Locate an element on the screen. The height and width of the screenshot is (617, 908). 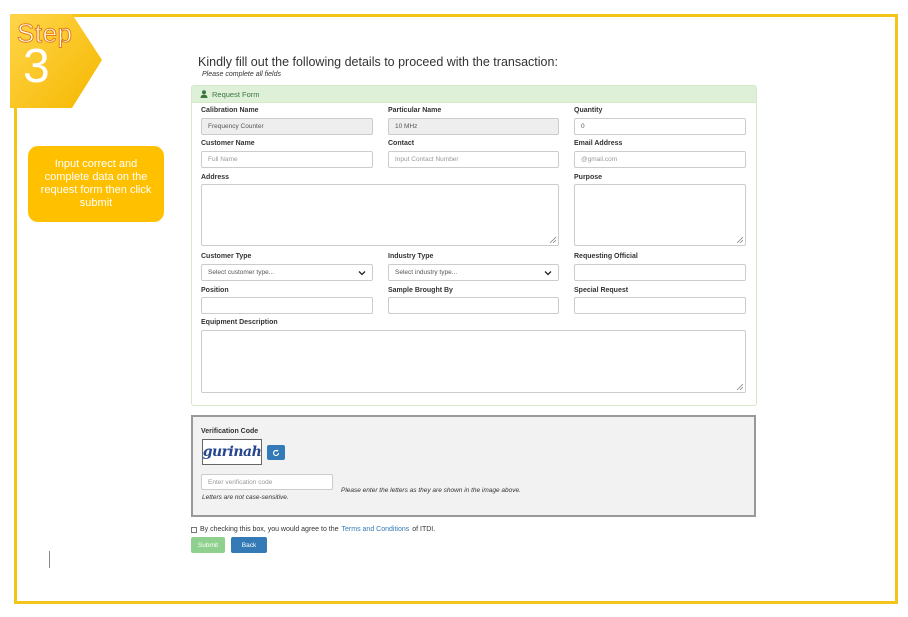
email-label: Email Address is located at coordinates (598, 143).